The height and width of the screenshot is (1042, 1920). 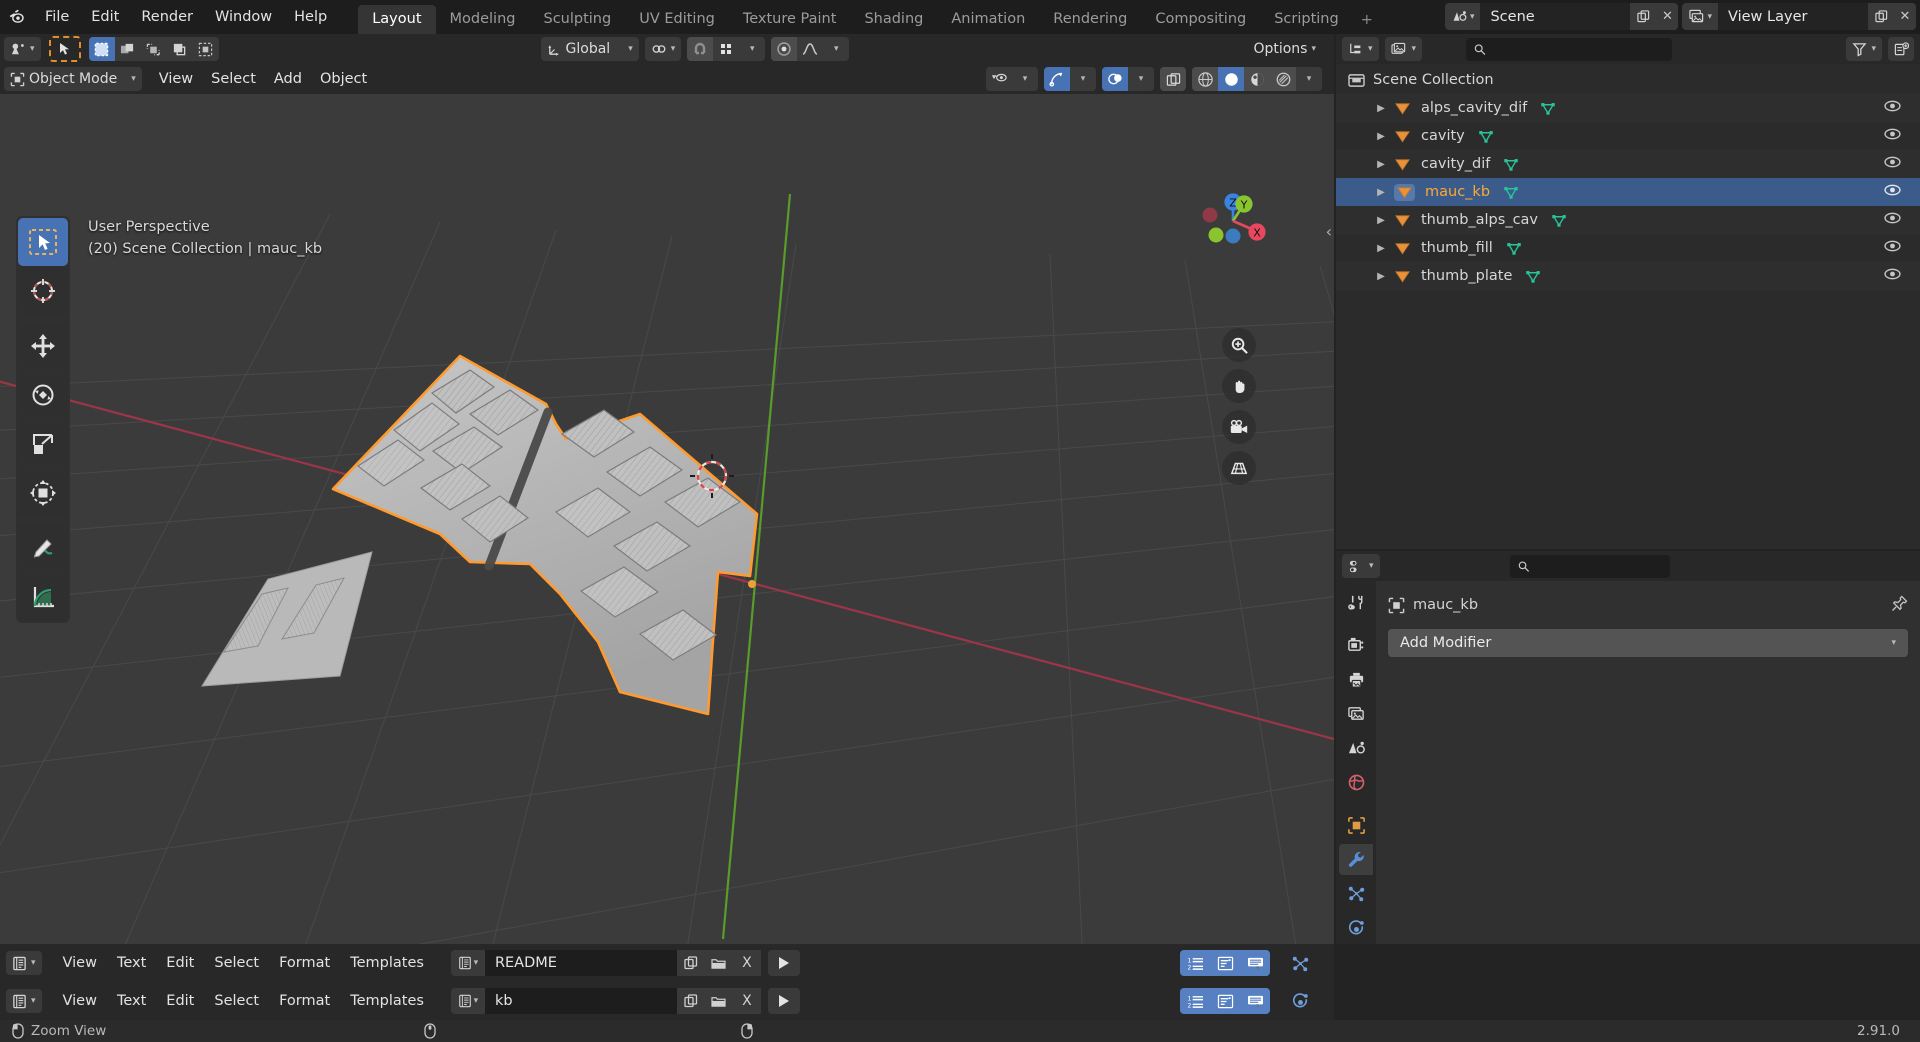 What do you see at coordinates (1173, 79) in the screenshot?
I see `toggle-xray-icon` at bounding box center [1173, 79].